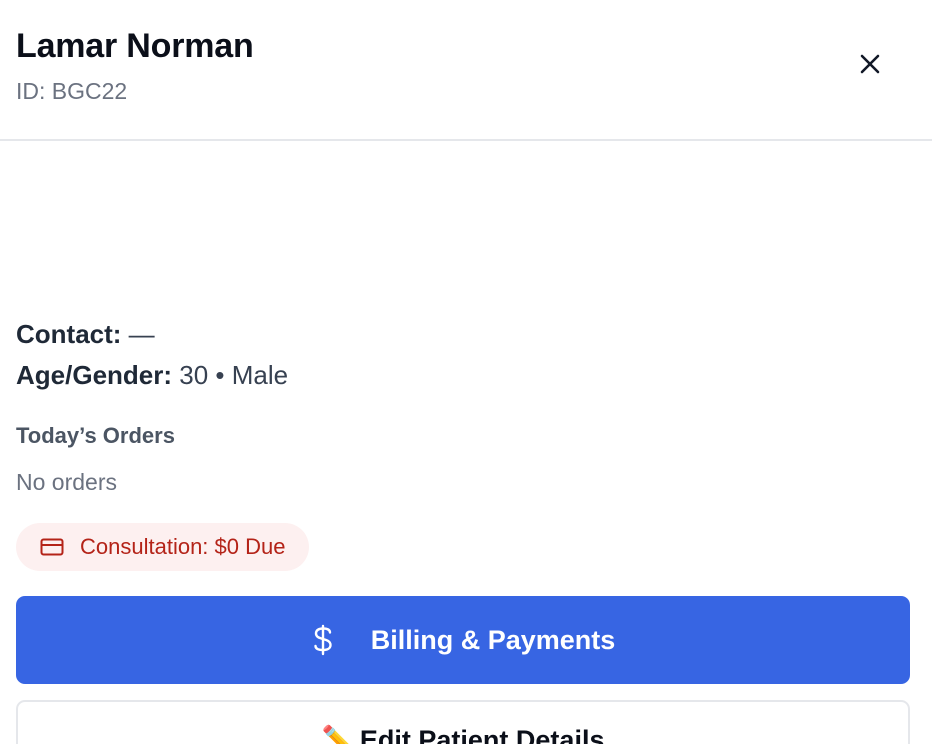 The image size is (932, 744). What do you see at coordinates (135, 46) in the screenshot?
I see `patient-name: Lamar Norman` at bounding box center [135, 46].